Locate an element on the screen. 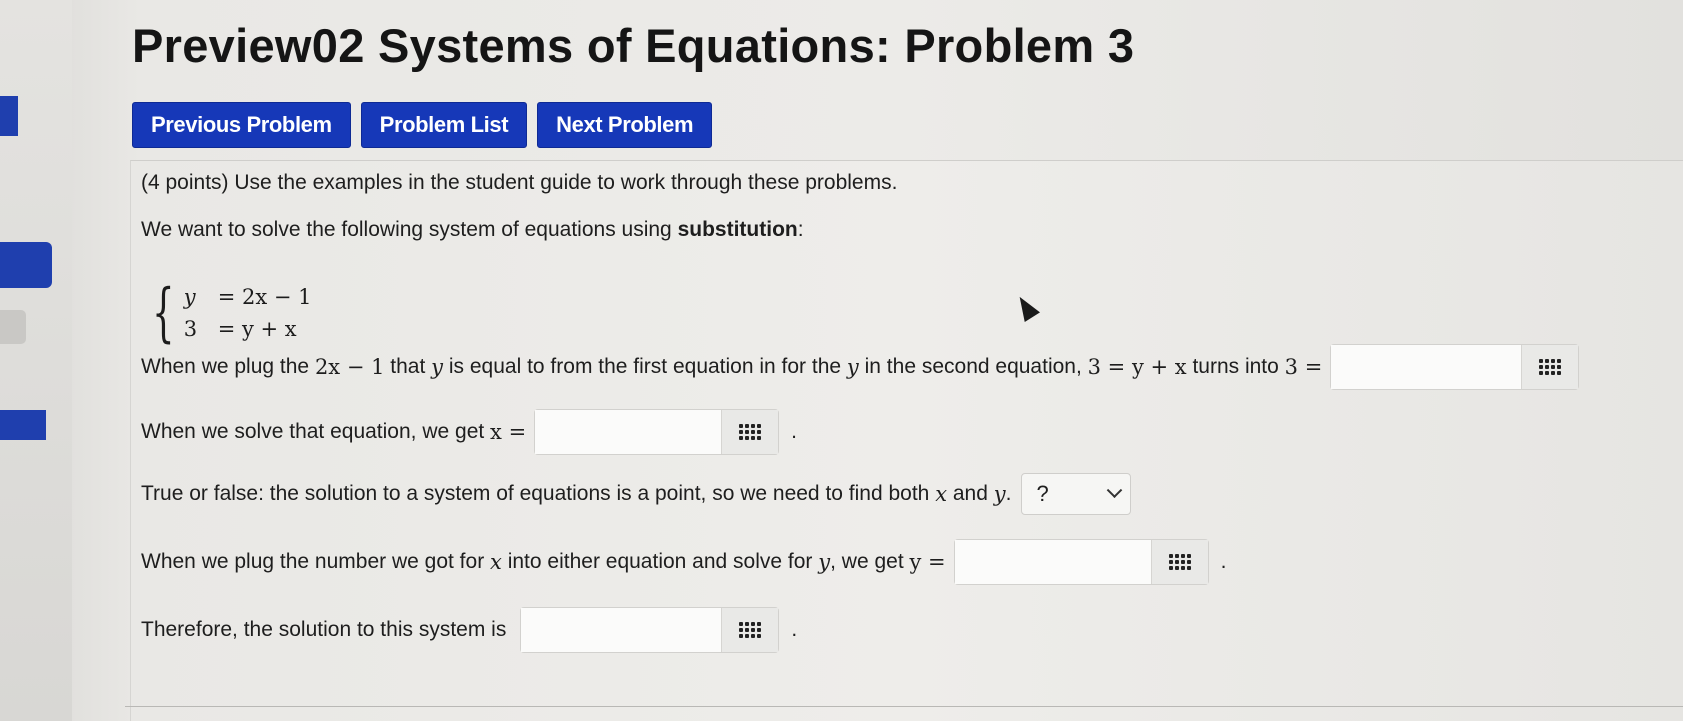 The width and height of the screenshot is (1683, 721). statement-colon: : is located at coordinates (800, 229).